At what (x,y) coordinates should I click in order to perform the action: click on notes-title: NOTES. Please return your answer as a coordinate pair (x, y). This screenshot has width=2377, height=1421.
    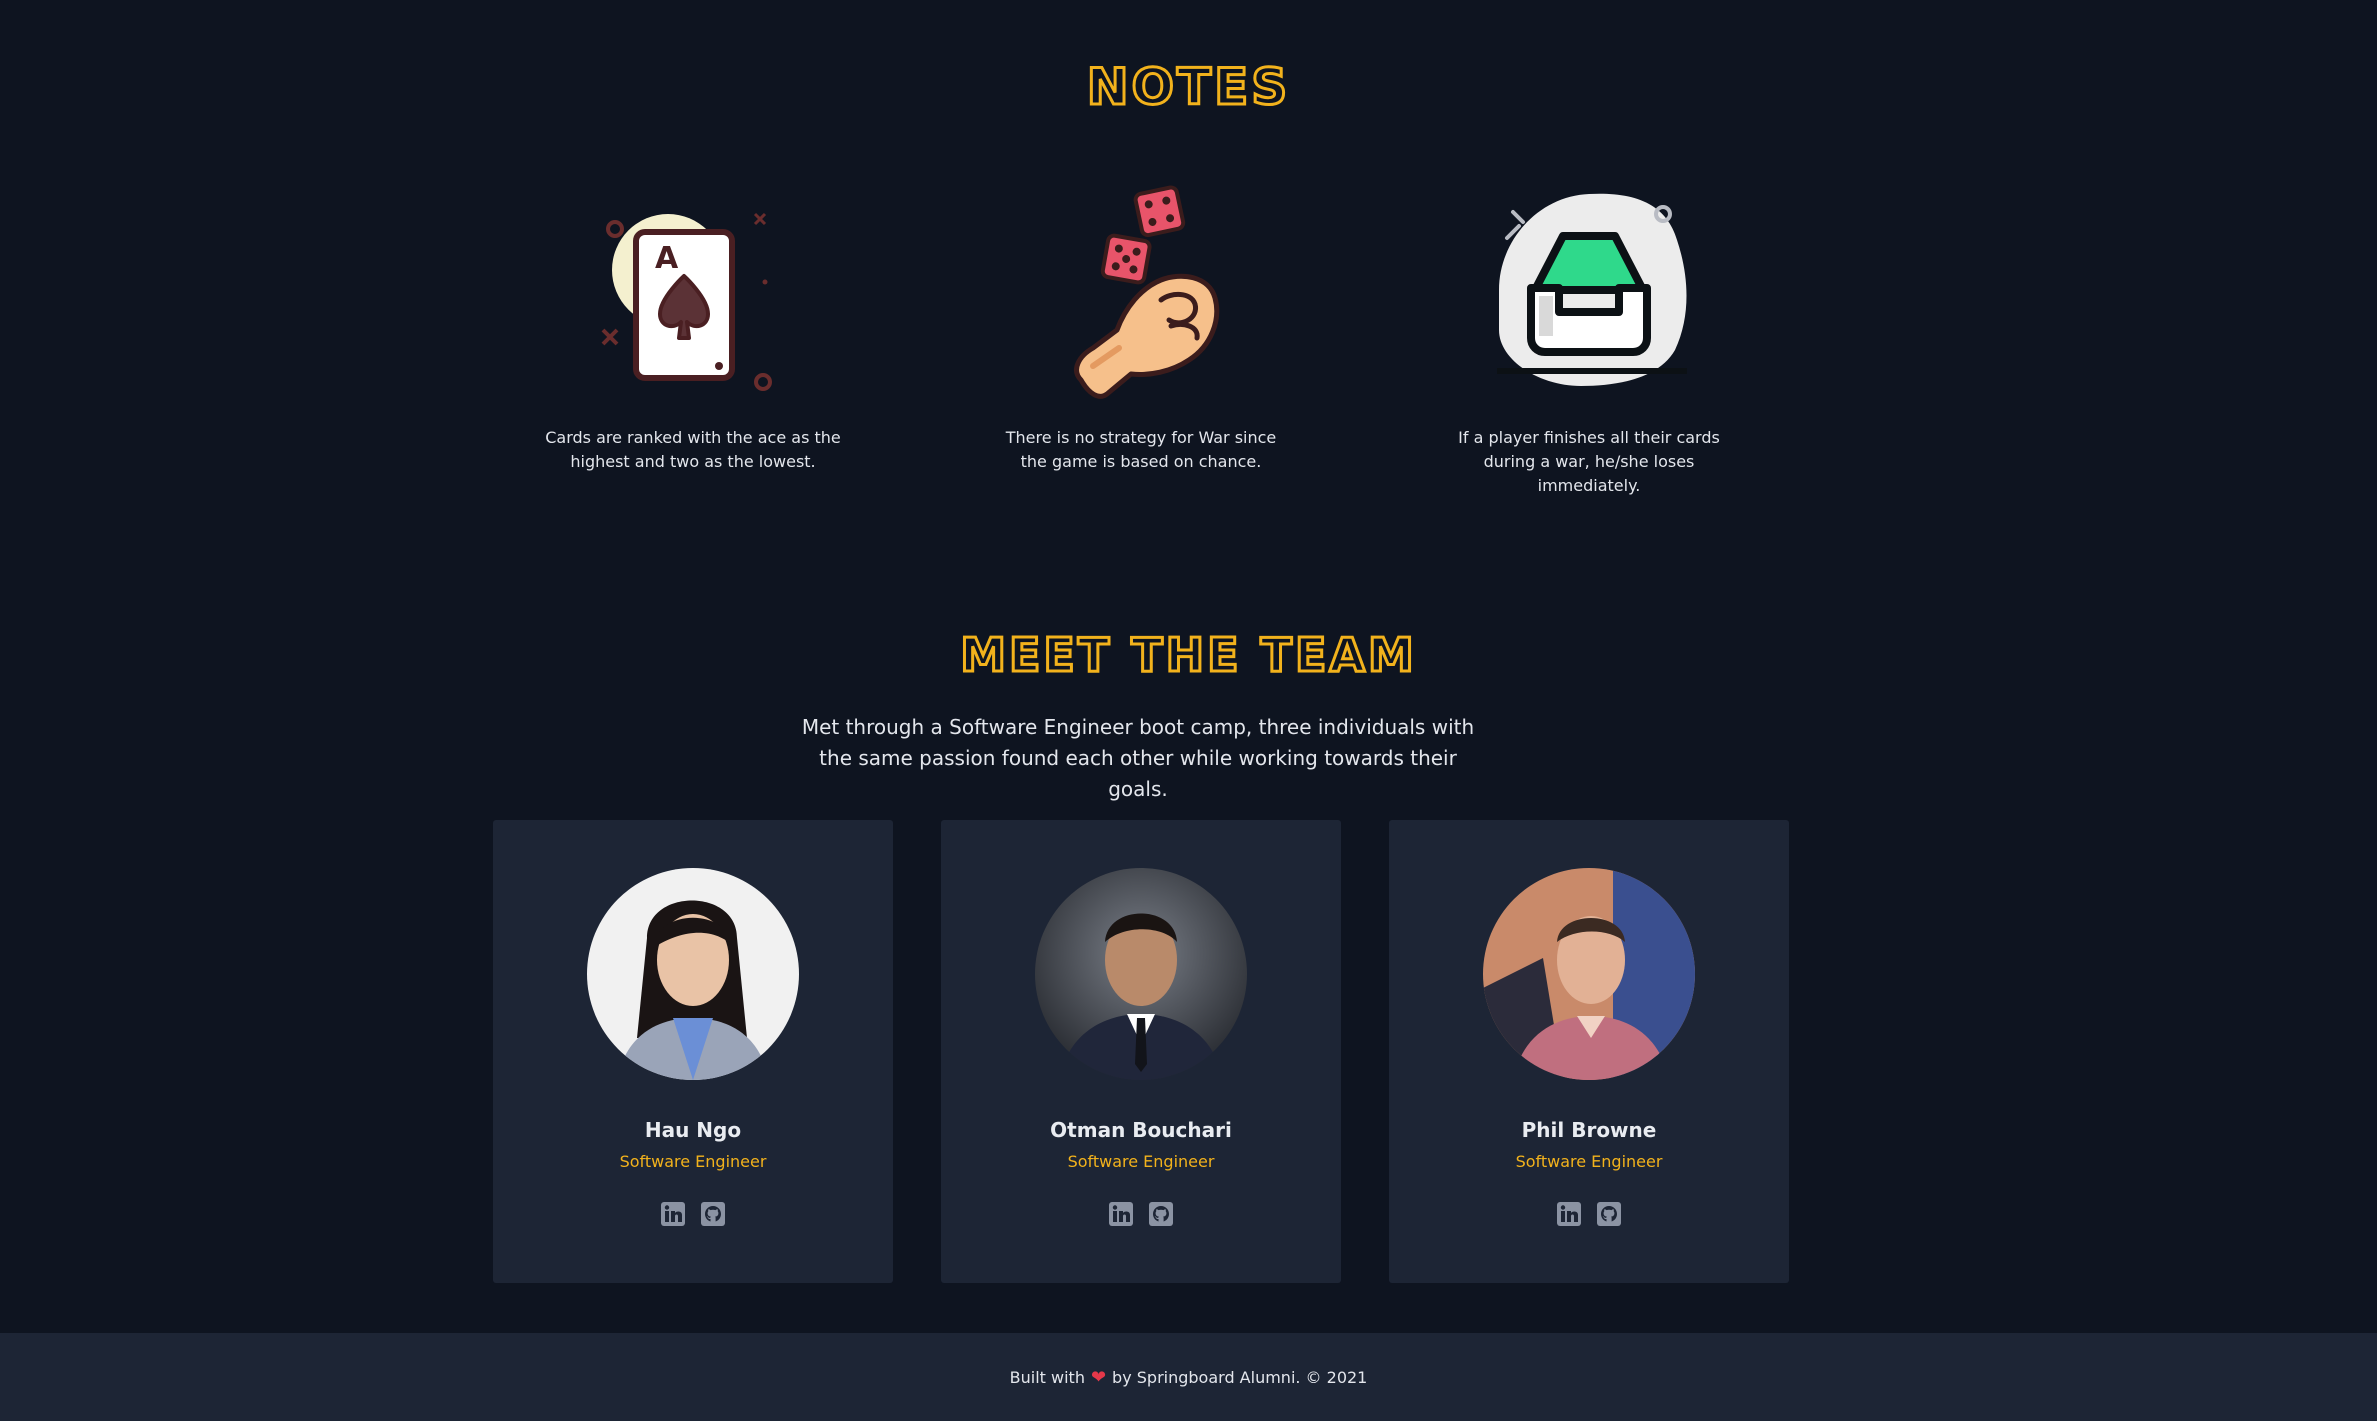
    Looking at the image, I should click on (1188, 87).